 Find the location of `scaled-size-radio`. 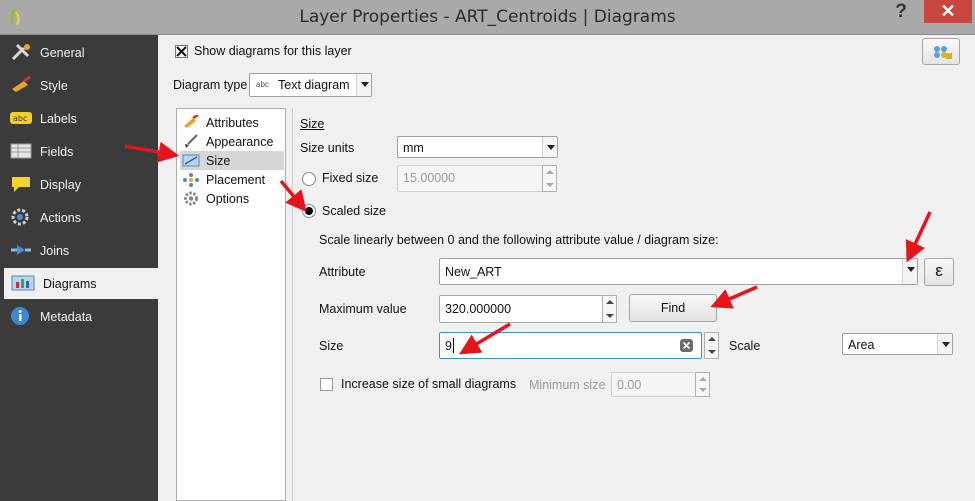

scaled-size-radio is located at coordinates (309, 211).